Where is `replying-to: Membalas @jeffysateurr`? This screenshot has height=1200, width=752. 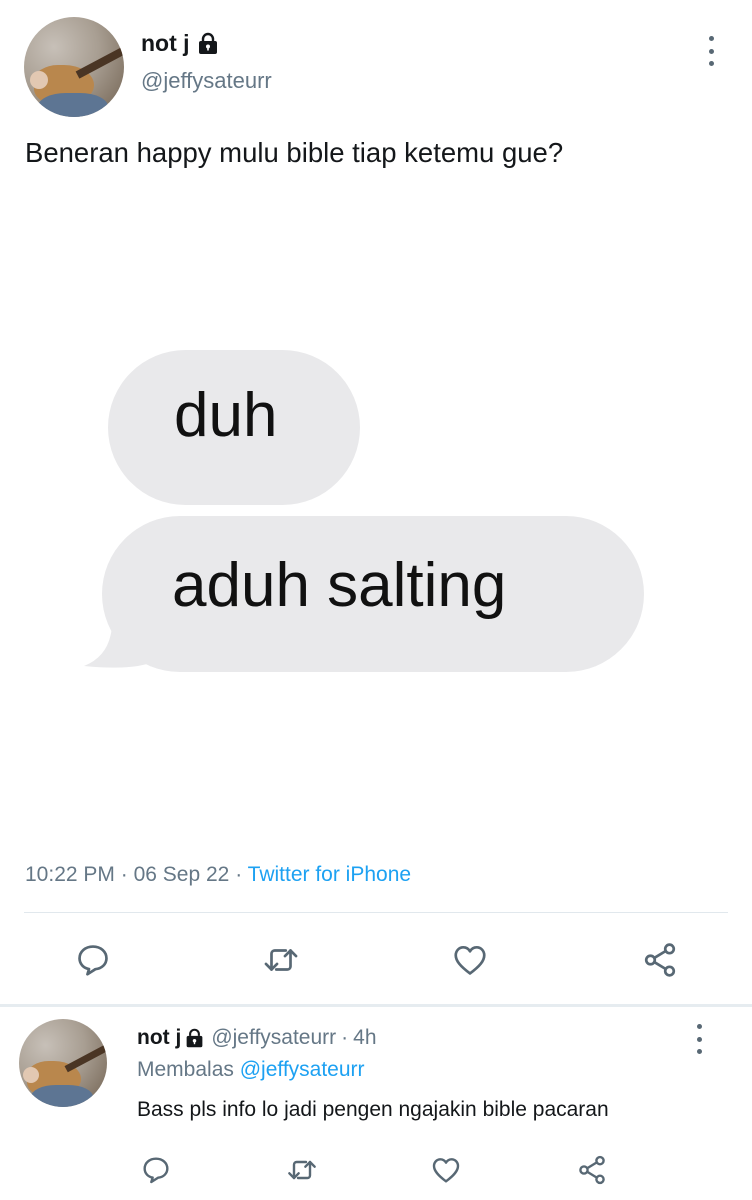
replying-to: Membalas @jeffysateurr is located at coordinates (251, 1070).